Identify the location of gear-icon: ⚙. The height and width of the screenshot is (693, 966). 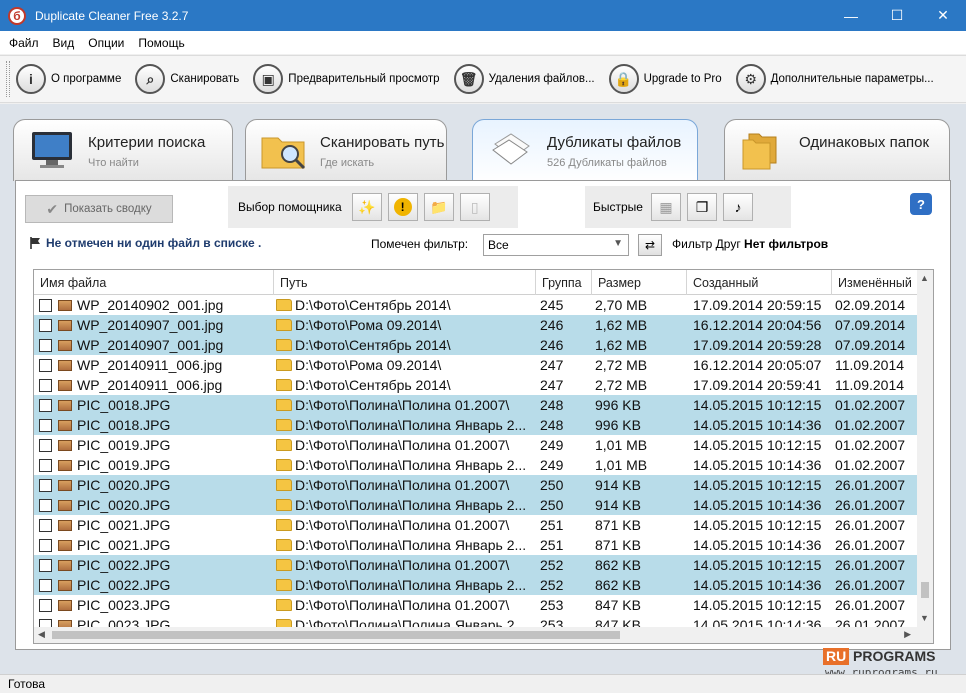
(750, 79).